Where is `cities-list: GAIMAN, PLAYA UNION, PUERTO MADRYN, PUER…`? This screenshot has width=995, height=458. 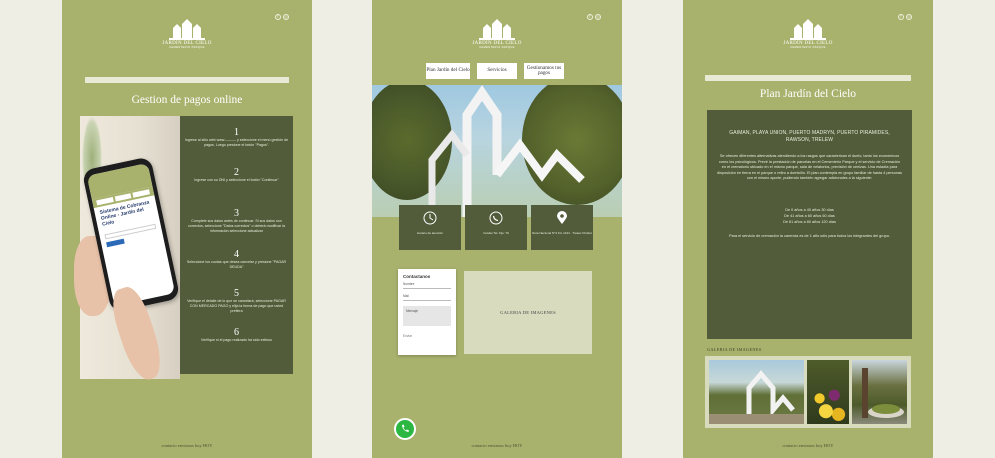 cities-list: GAIMAN, PLAYA UNION, PUERTO MADRYN, PUER… is located at coordinates (809, 136).